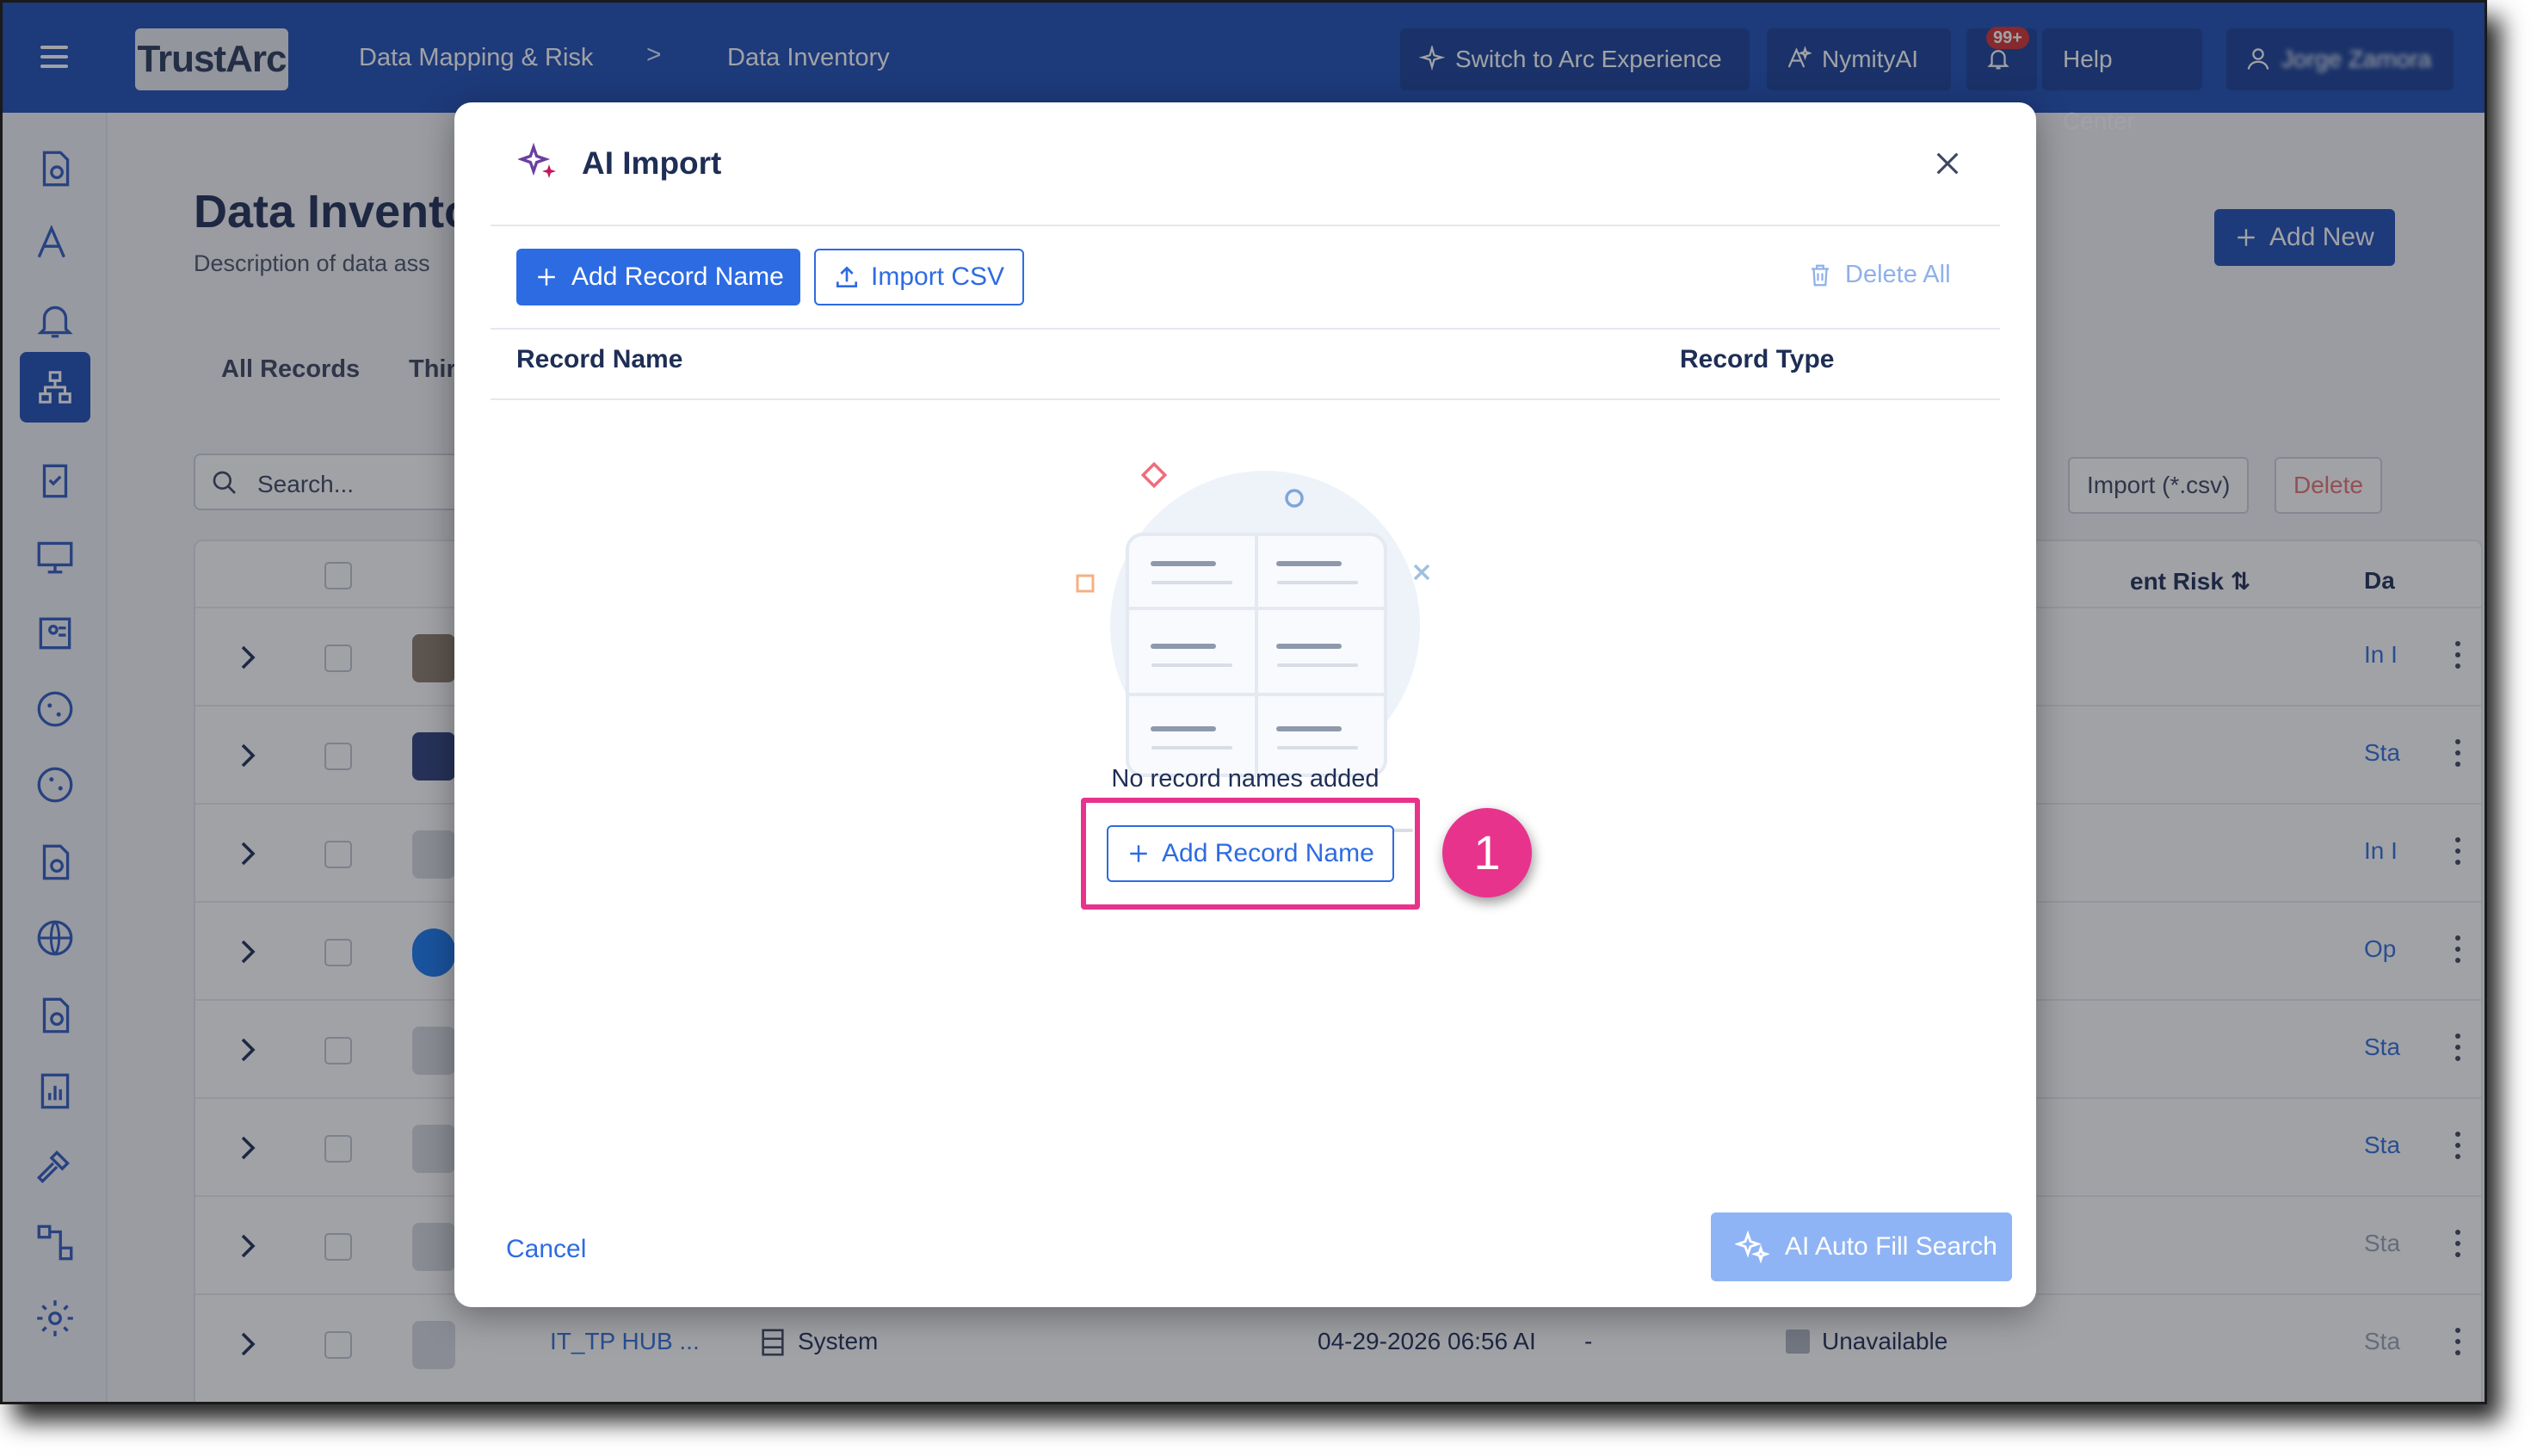 The image size is (2537, 1456). Describe the element at coordinates (652, 163) in the screenshot. I see `modal-title: AI Import` at that location.